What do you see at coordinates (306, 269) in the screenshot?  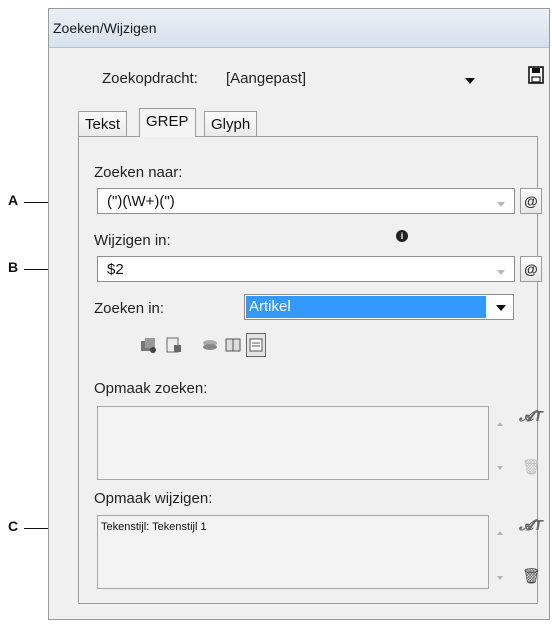 I see `change-field: $2` at bounding box center [306, 269].